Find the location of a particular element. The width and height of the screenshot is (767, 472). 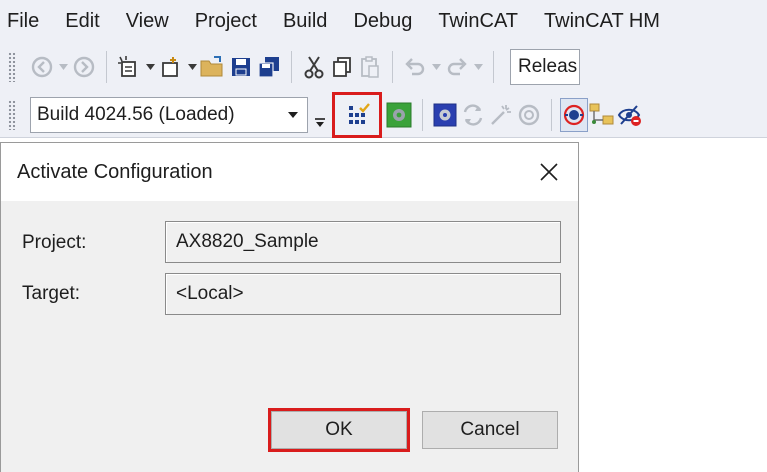

menu-twincat-hmi: TwinCAT HM is located at coordinates (607, 21).